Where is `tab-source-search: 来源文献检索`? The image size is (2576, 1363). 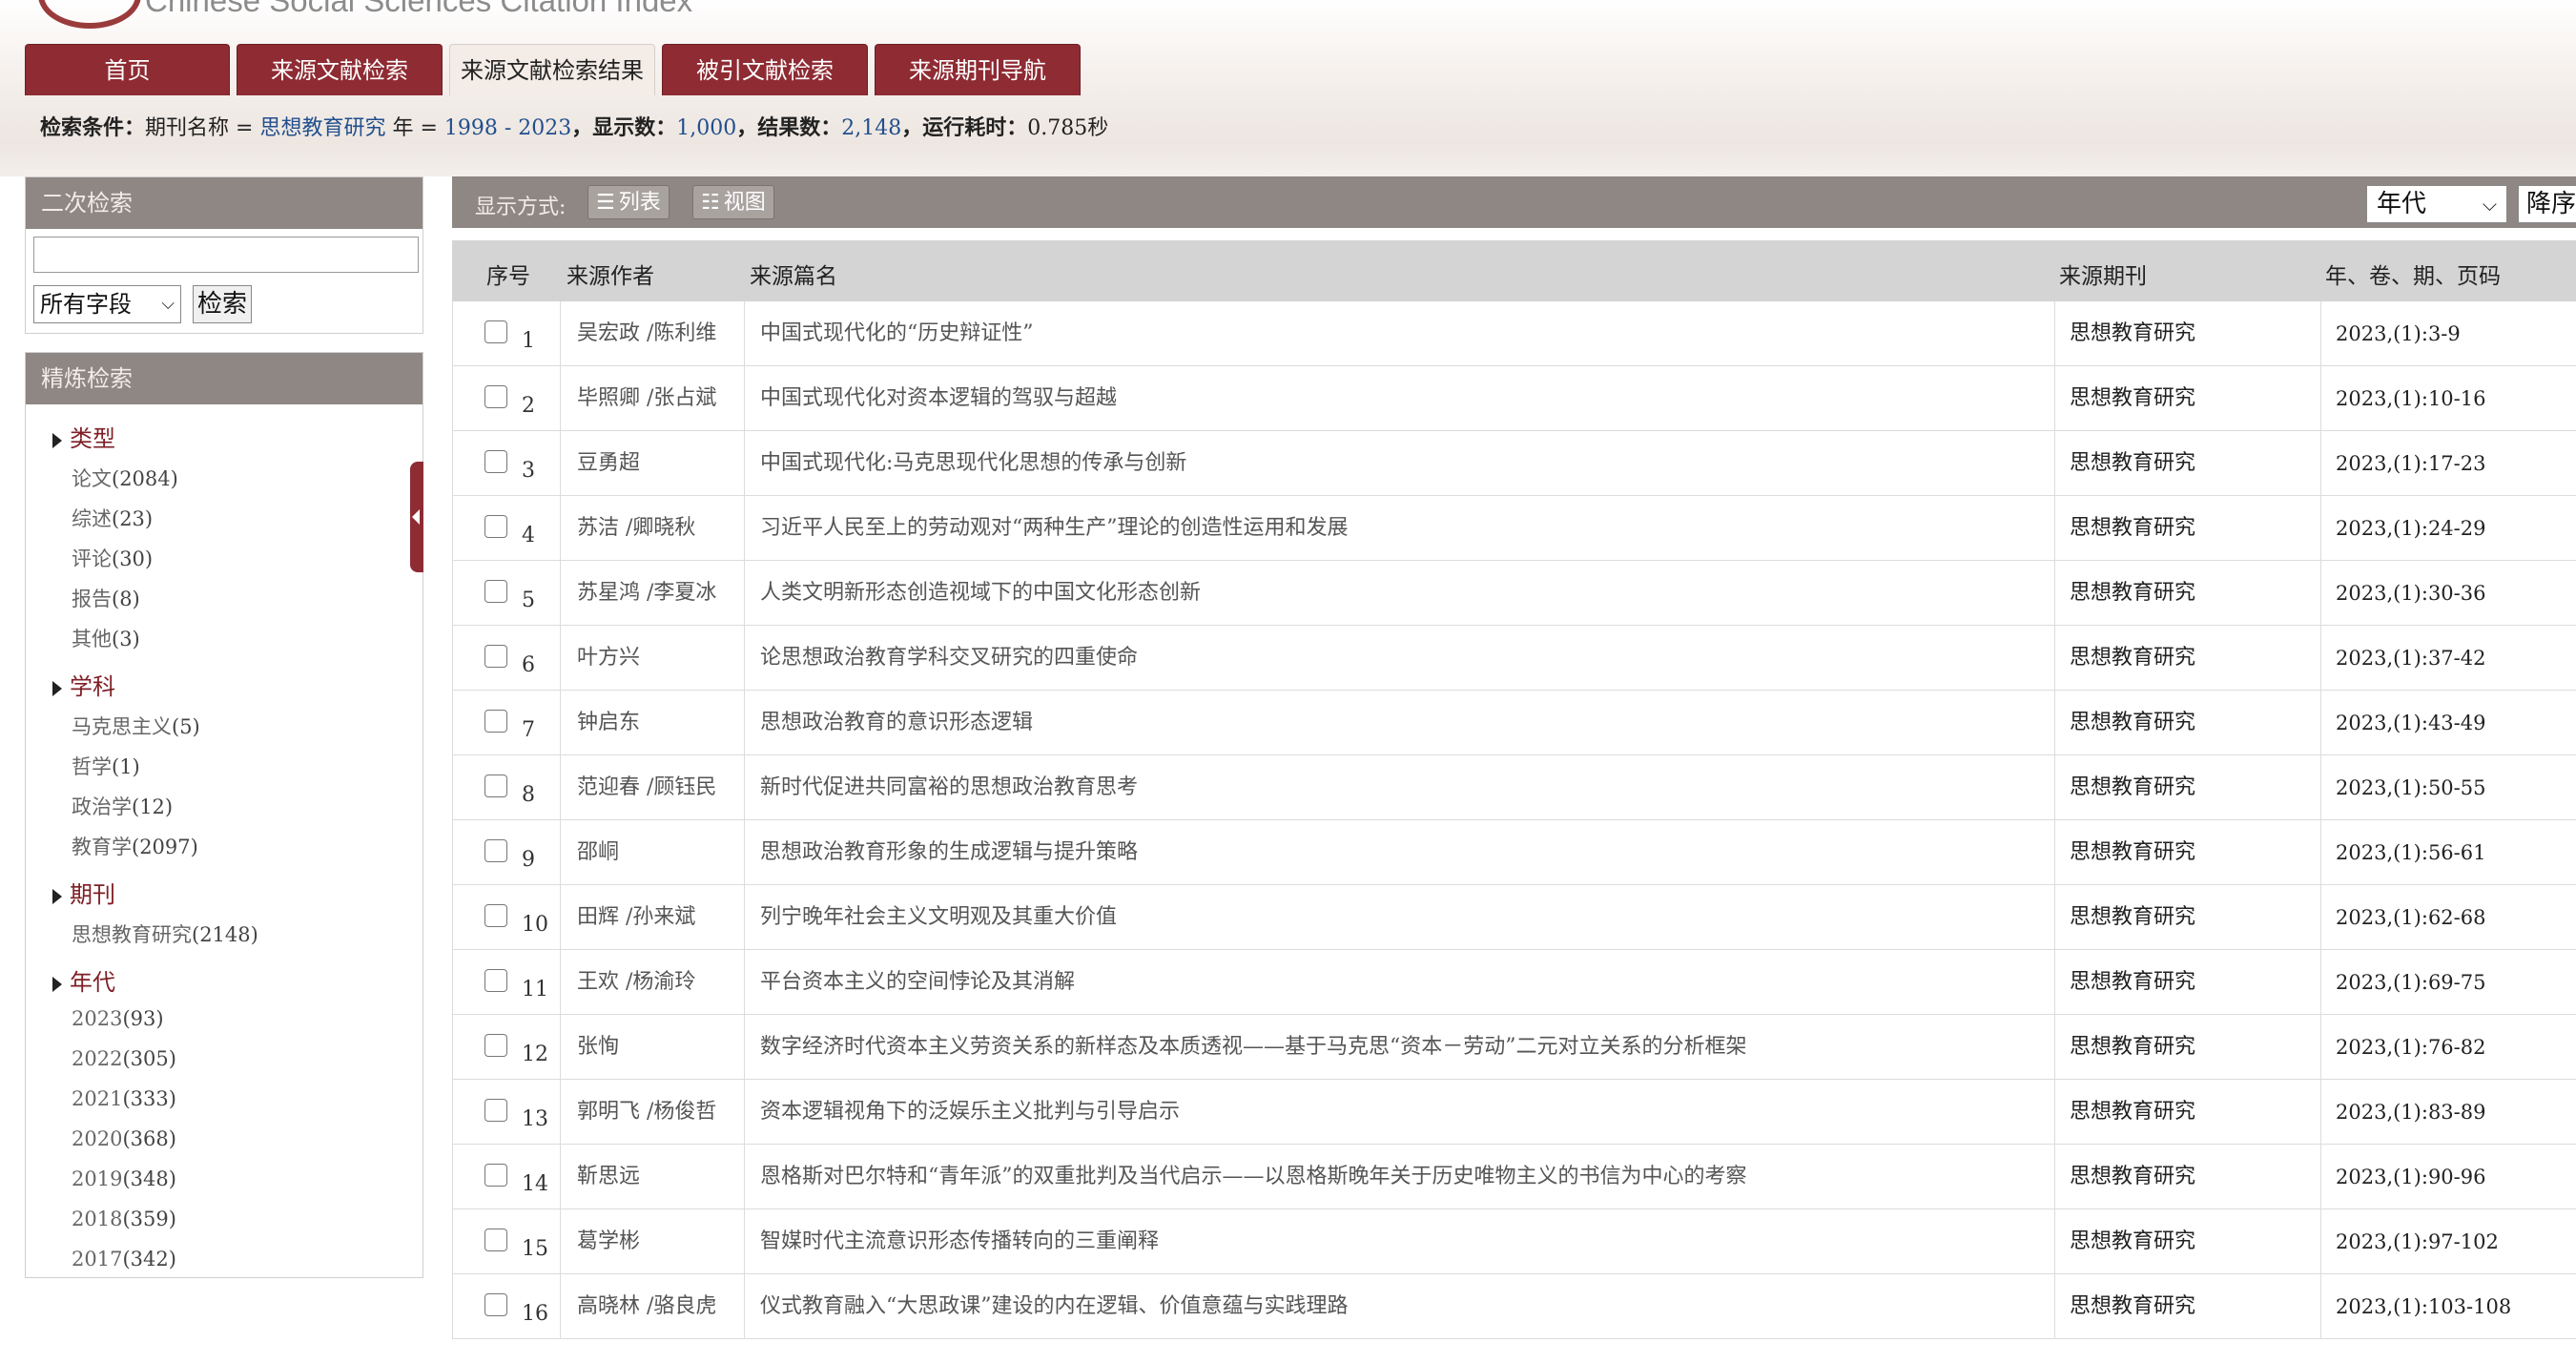 tab-source-search: 来源文献检索 is located at coordinates (340, 69).